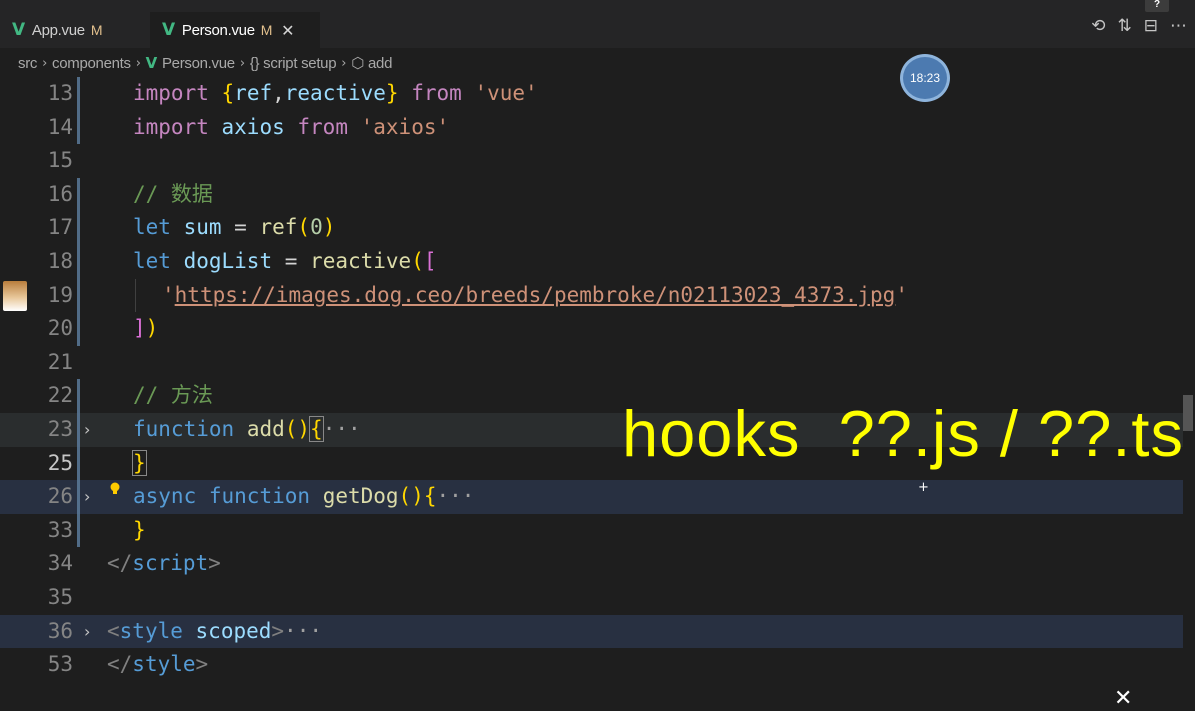 The width and height of the screenshot is (1195, 711). I want to click on code-line: 18 let dogList = reactive([, so click(597, 262).